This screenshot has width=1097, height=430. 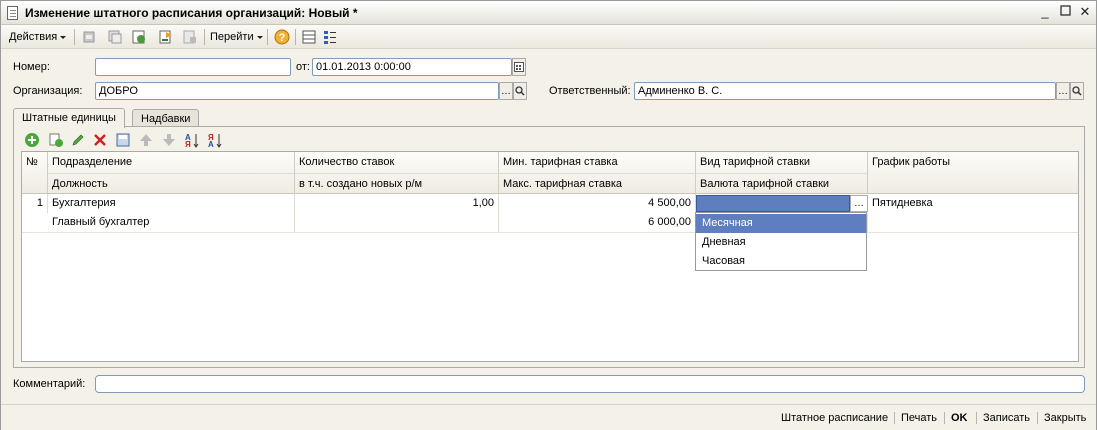 What do you see at coordinates (188, 144) in the screenshot?
I see `svg-text: Я` at bounding box center [188, 144].